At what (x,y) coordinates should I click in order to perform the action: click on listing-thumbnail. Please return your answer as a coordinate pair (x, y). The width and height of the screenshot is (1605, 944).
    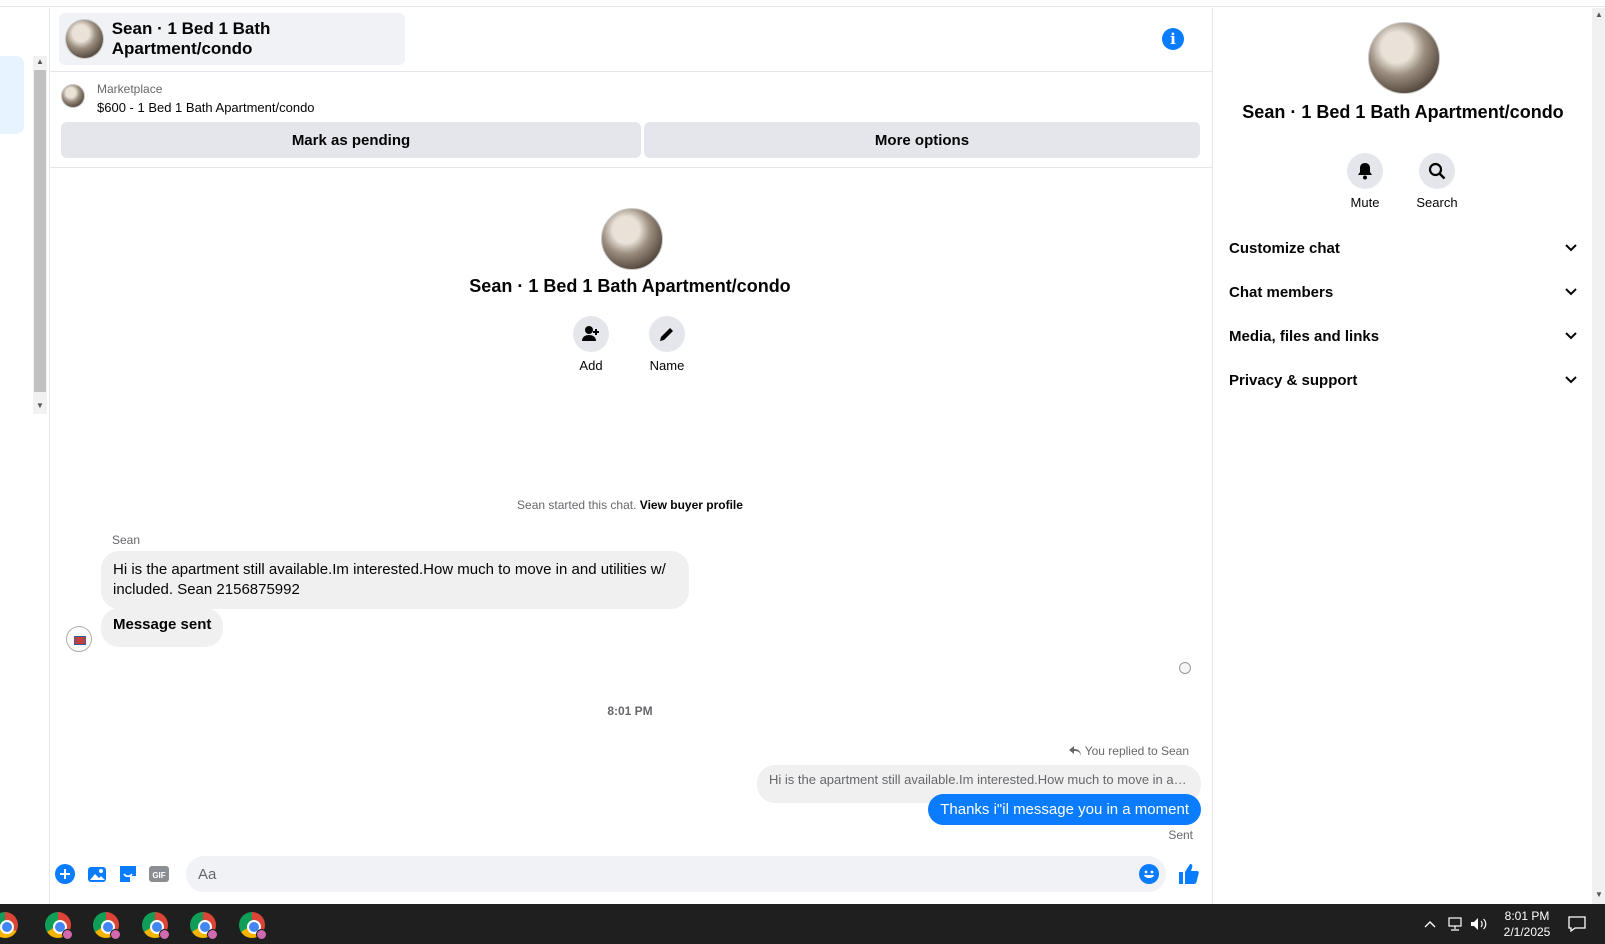
    Looking at the image, I should click on (73, 96).